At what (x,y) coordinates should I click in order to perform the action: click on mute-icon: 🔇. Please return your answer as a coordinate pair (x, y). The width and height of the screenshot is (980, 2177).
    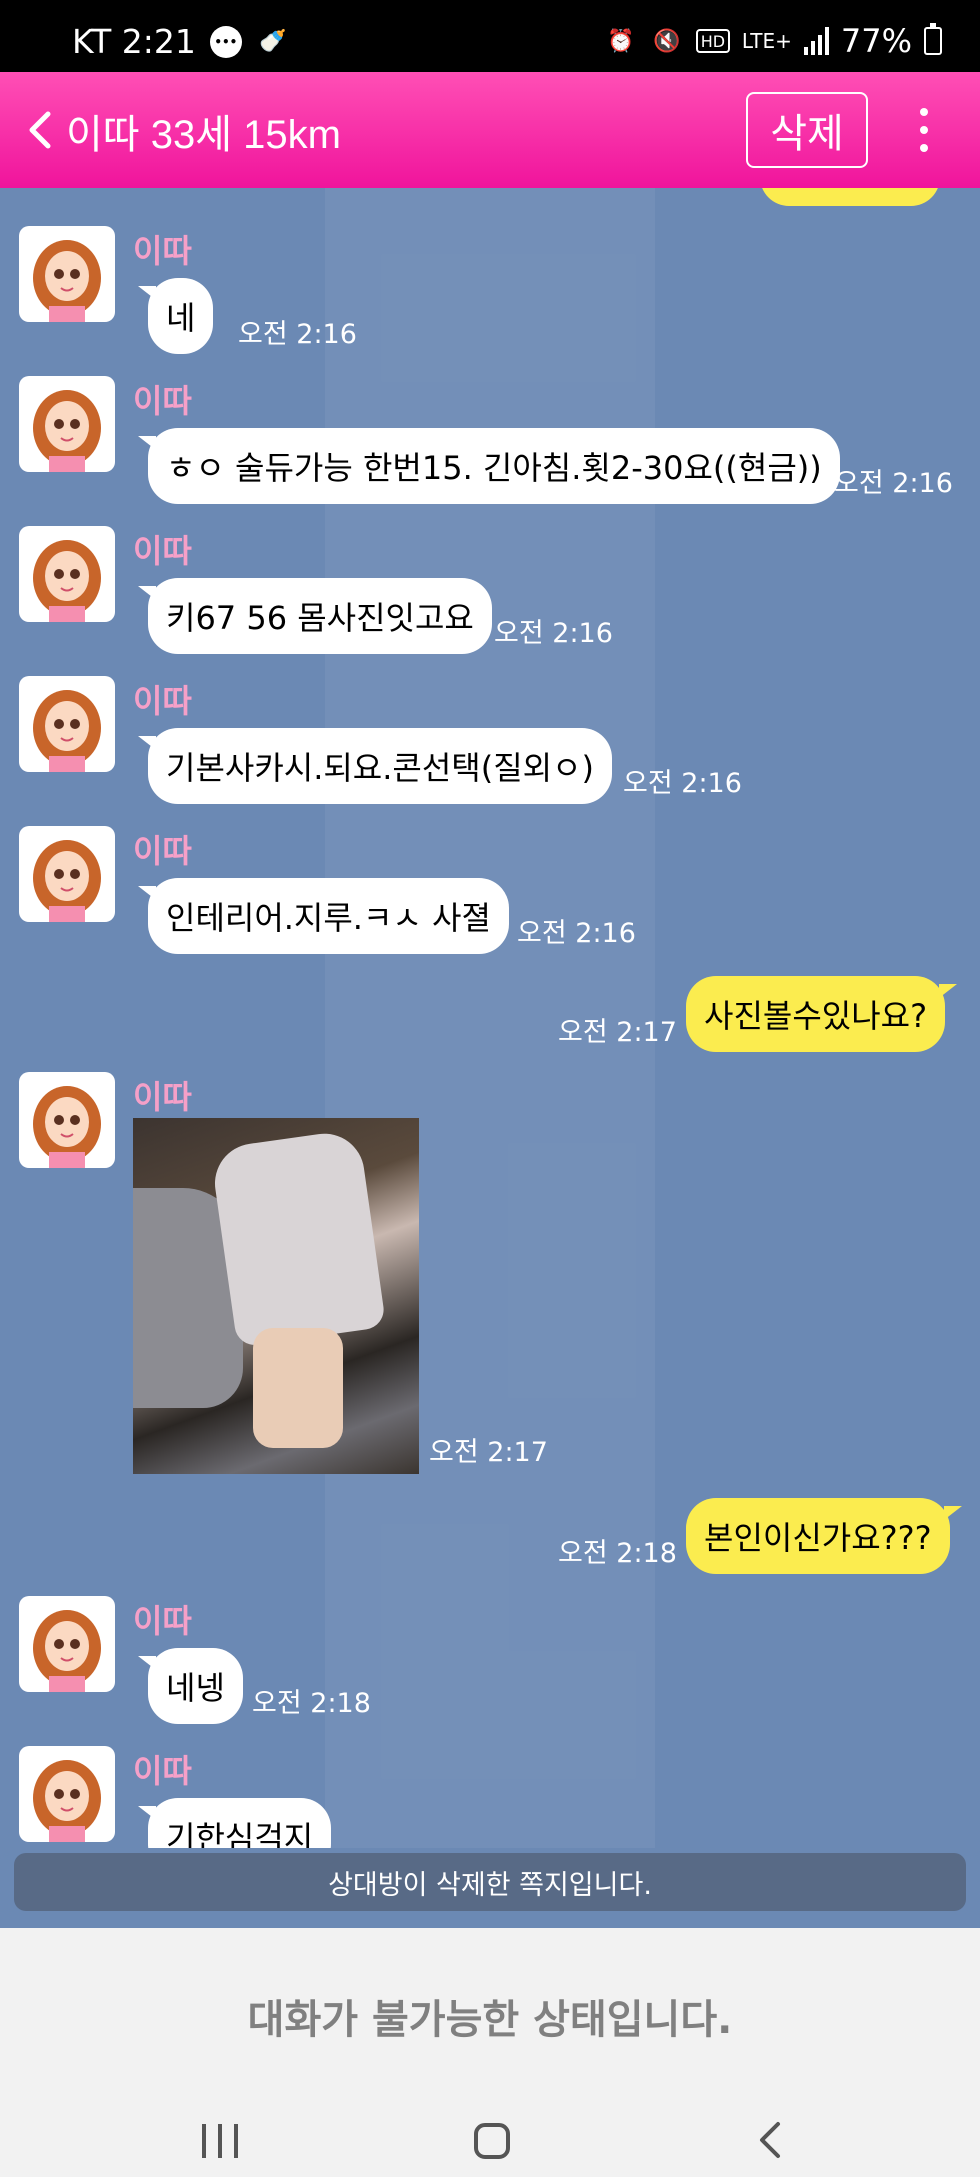
    Looking at the image, I should click on (667, 41).